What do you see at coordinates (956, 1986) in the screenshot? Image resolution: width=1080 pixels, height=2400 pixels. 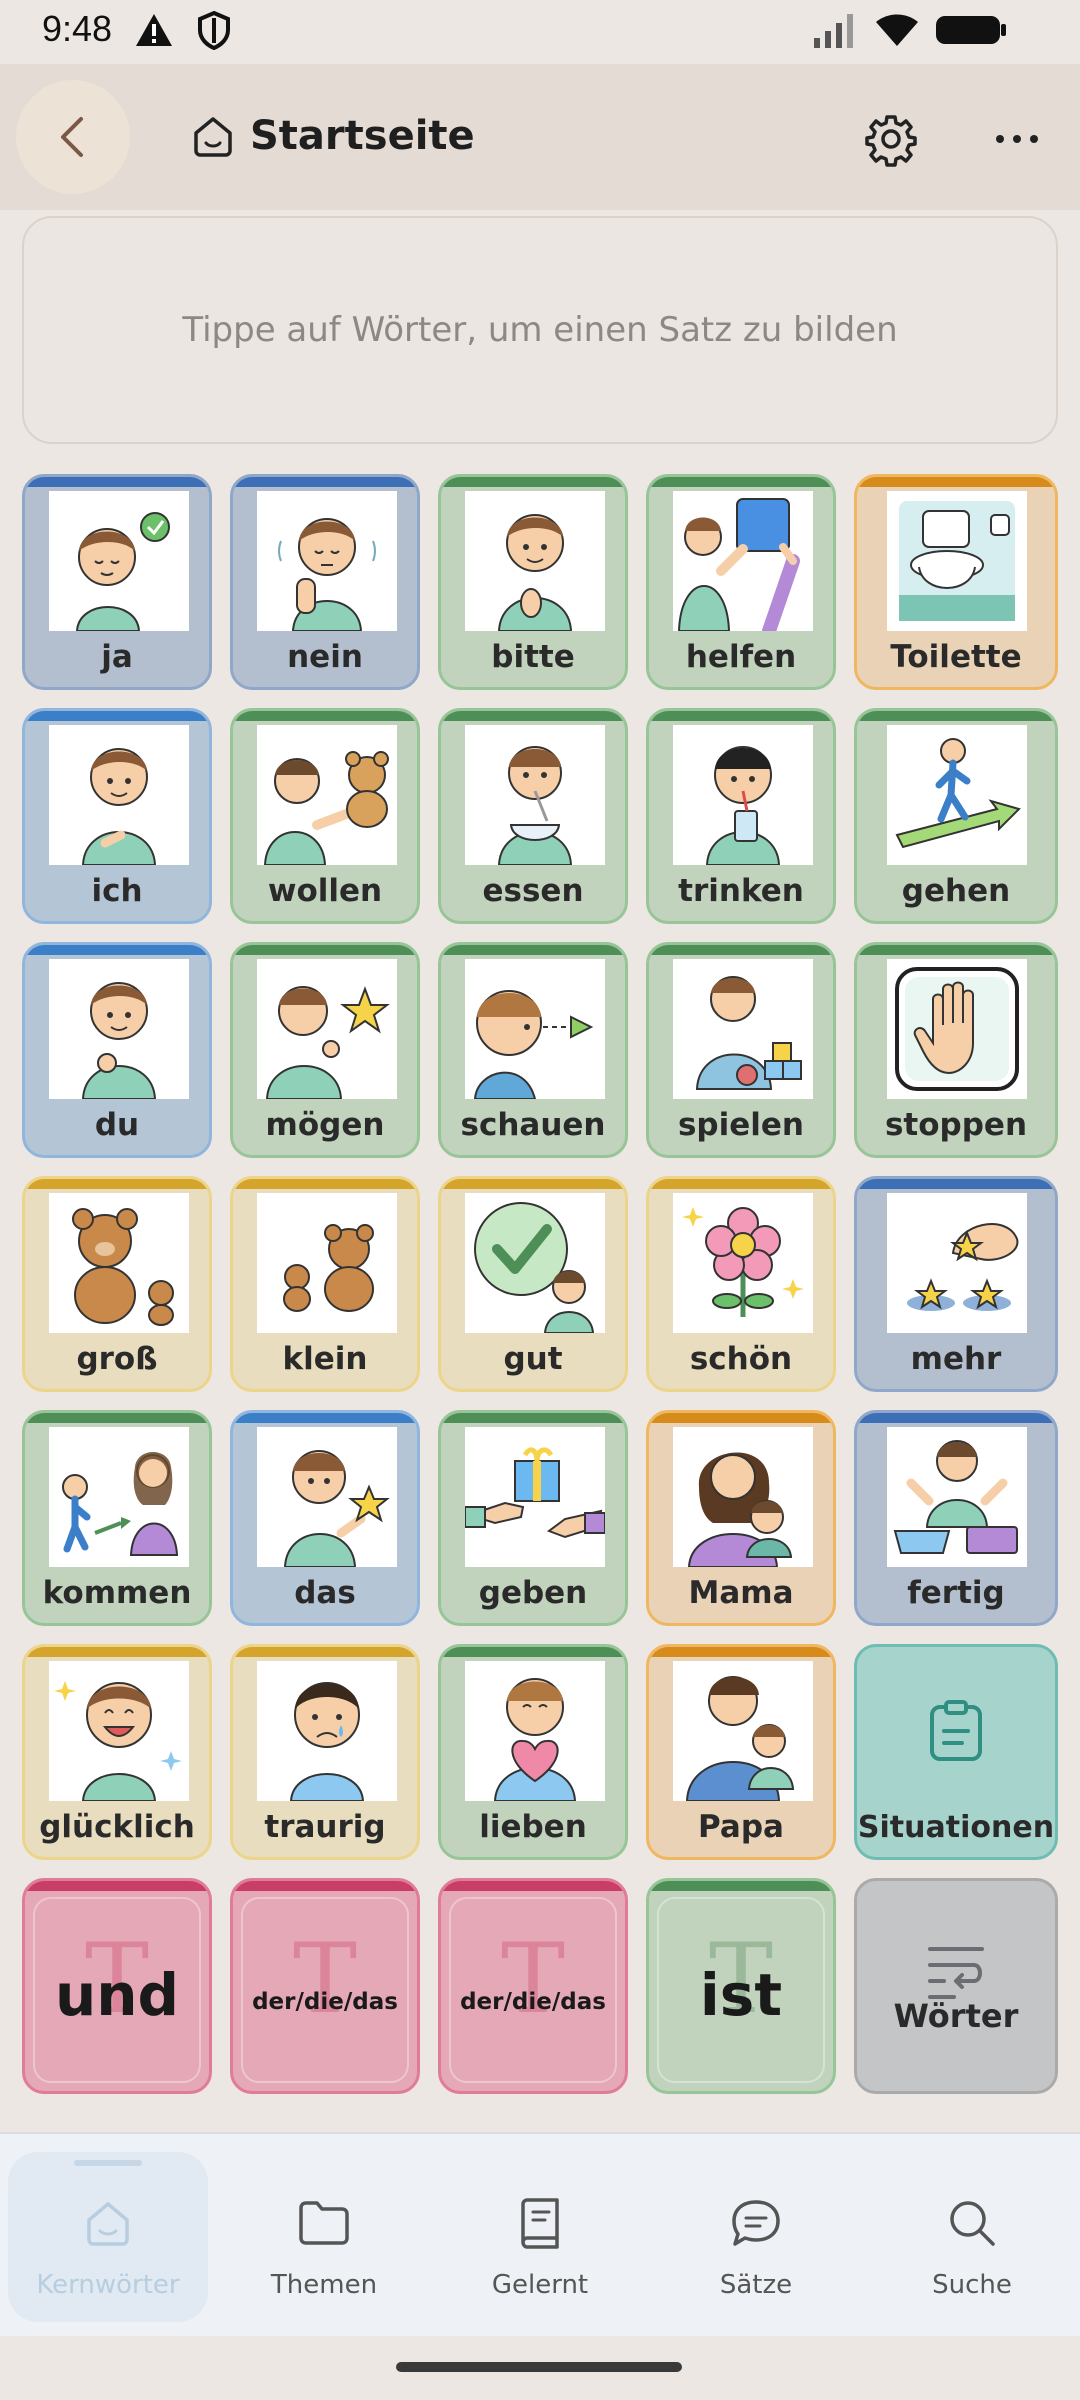 I see `woerter-button: Wörter` at bounding box center [956, 1986].